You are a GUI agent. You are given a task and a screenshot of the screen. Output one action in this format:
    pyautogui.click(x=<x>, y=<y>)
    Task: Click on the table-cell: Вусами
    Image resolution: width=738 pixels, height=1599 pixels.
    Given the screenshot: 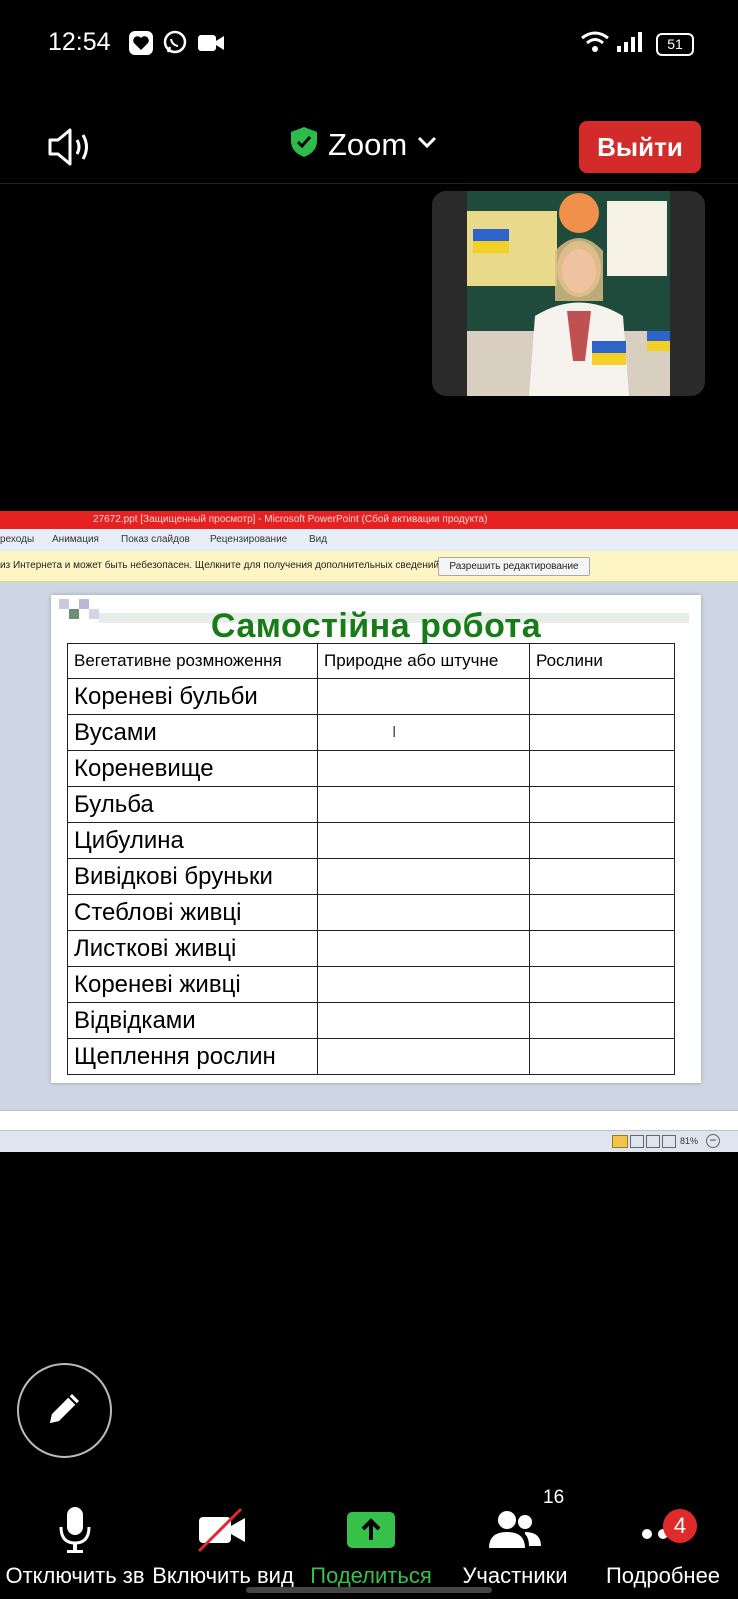 What is the action you would take?
    pyautogui.click(x=192, y=732)
    